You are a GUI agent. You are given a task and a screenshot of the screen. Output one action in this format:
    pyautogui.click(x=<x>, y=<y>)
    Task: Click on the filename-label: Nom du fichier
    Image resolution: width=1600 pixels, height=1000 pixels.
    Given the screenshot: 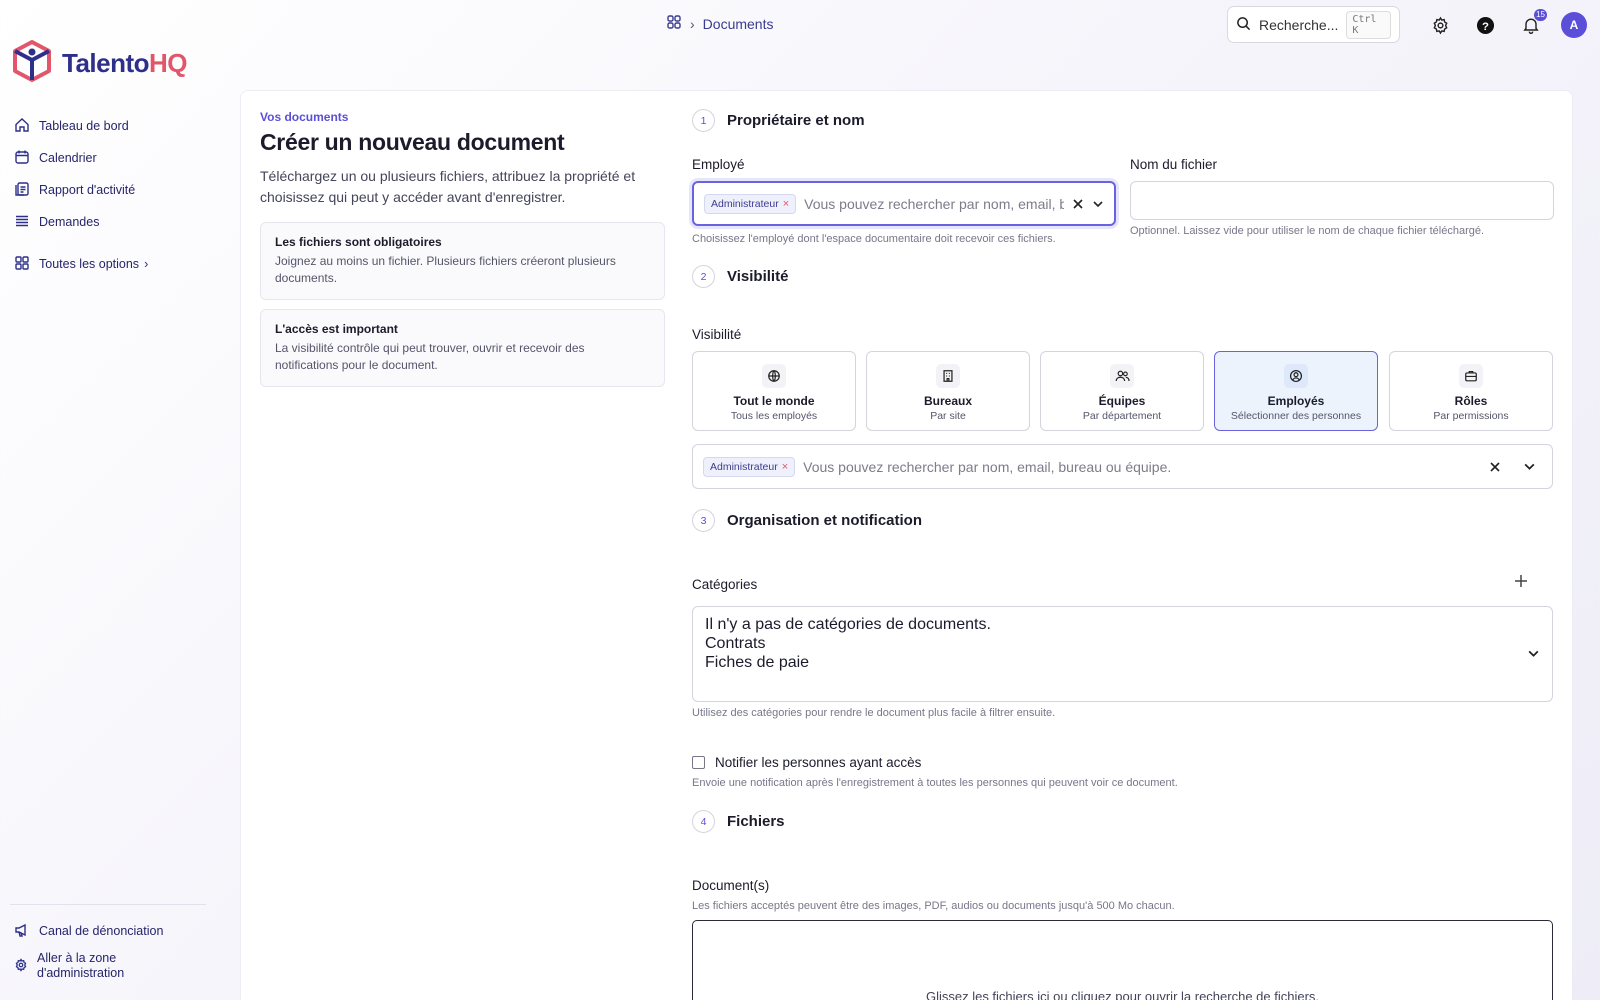 What is the action you would take?
    pyautogui.click(x=1174, y=164)
    